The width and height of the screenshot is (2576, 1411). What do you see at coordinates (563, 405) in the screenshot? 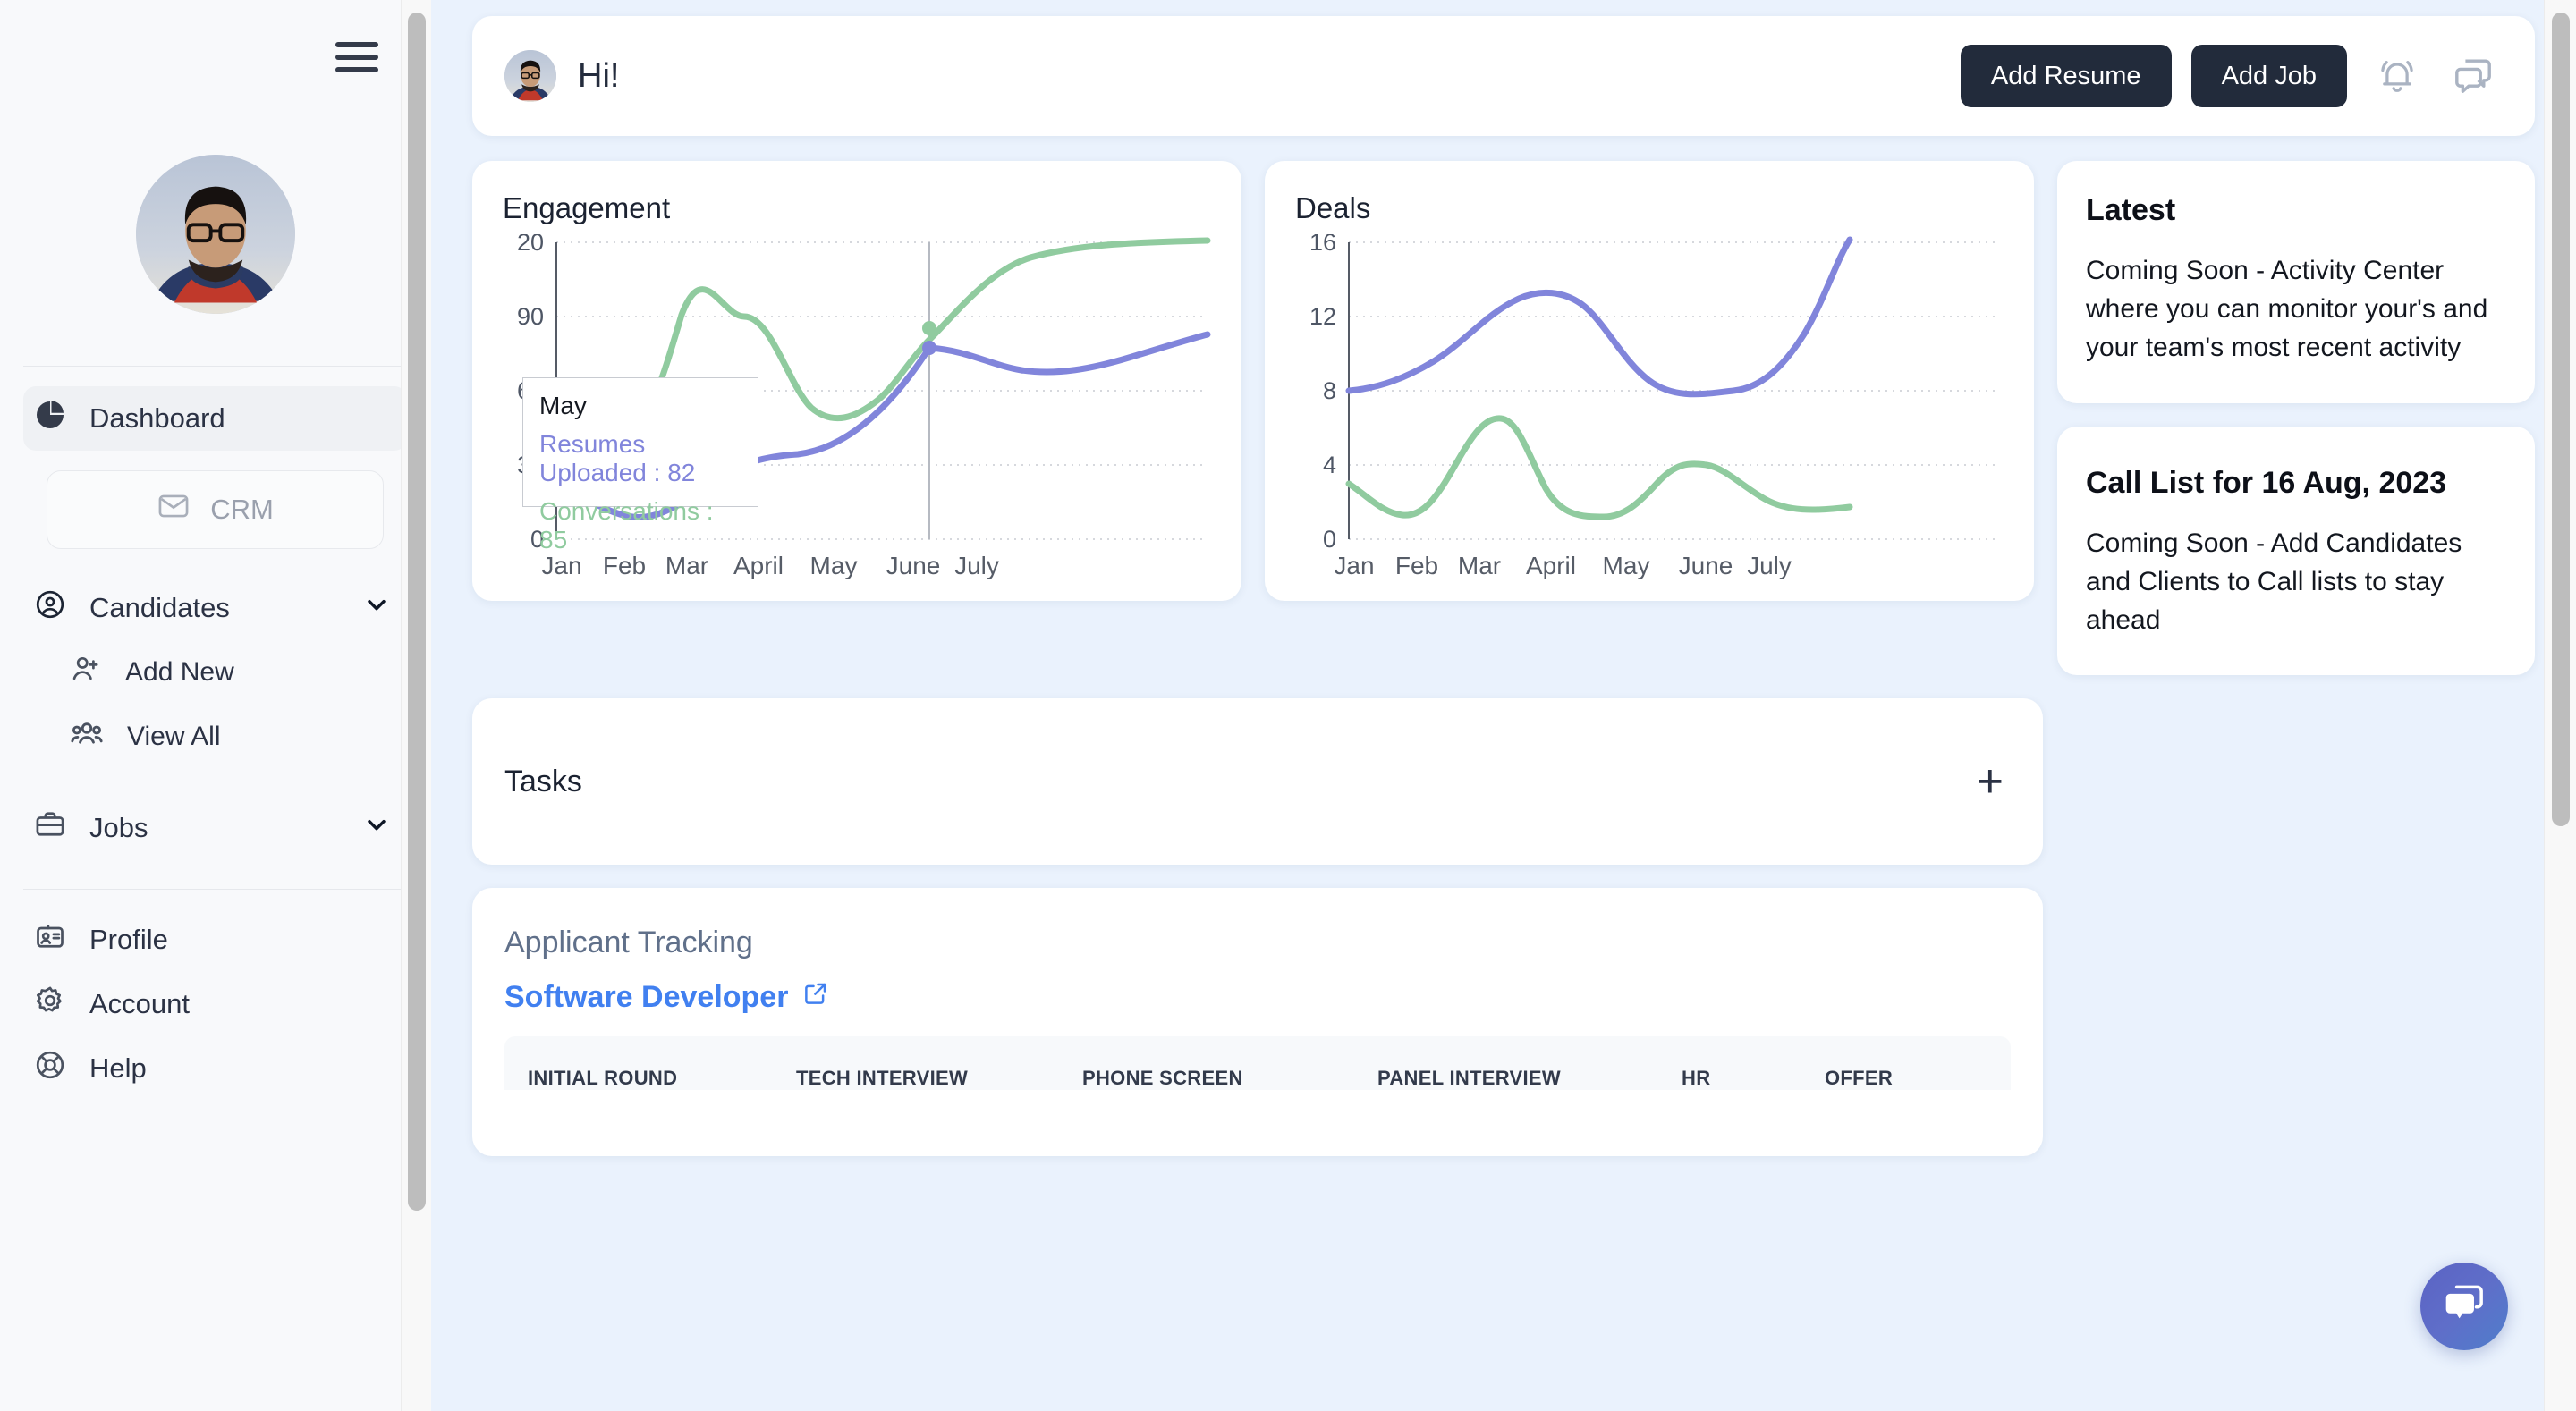
I see `tooltip-title: May` at bounding box center [563, 405].